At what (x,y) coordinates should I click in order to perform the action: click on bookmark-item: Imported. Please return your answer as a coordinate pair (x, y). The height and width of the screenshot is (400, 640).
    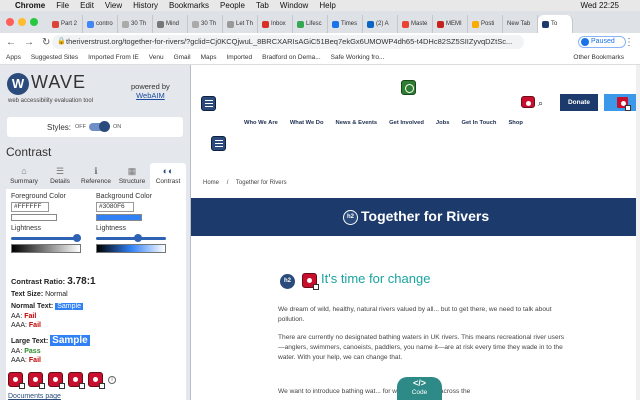
    Looking at the image, I should click on (239, 57).